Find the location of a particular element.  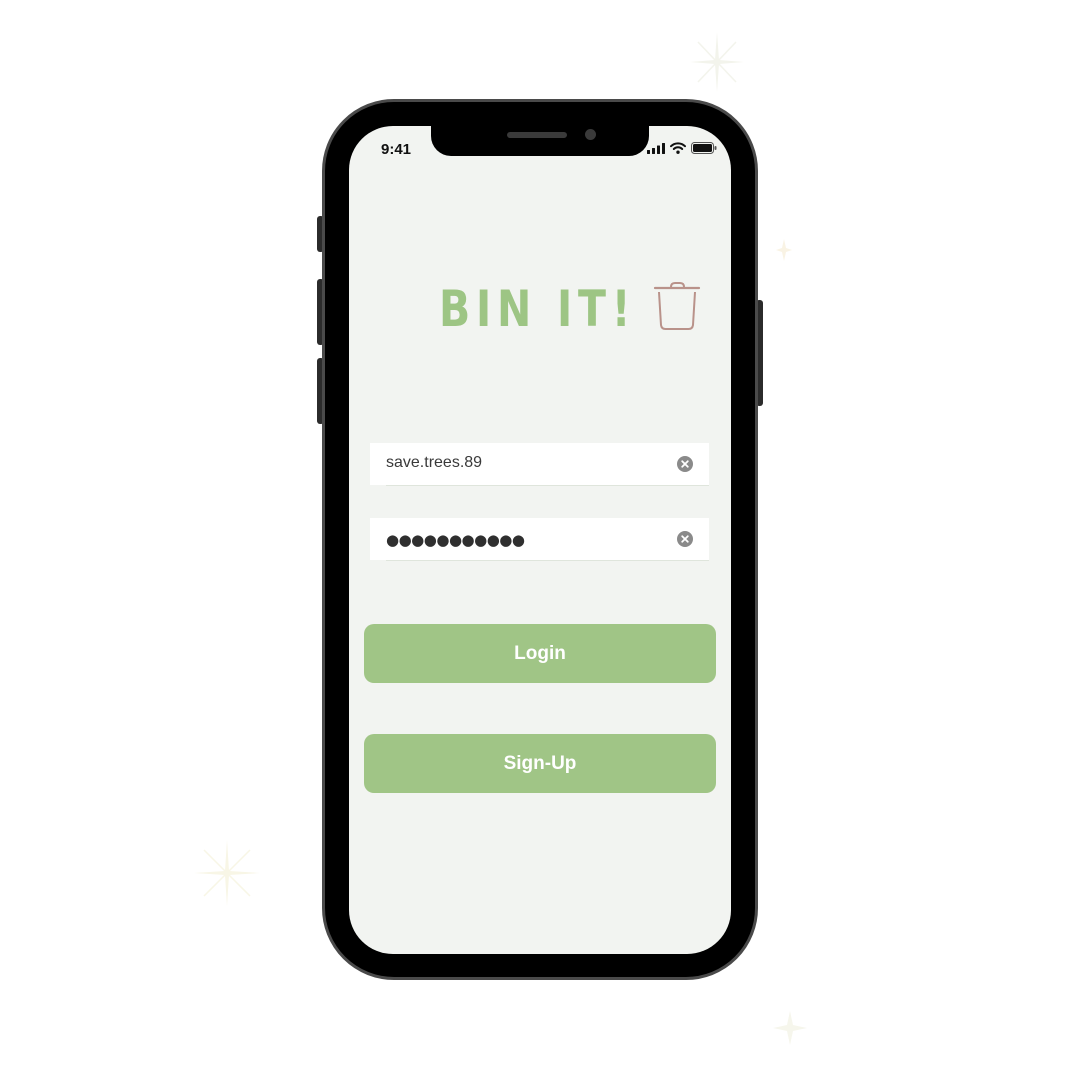

trash-bin-icon is located at coordinates (677, 306).